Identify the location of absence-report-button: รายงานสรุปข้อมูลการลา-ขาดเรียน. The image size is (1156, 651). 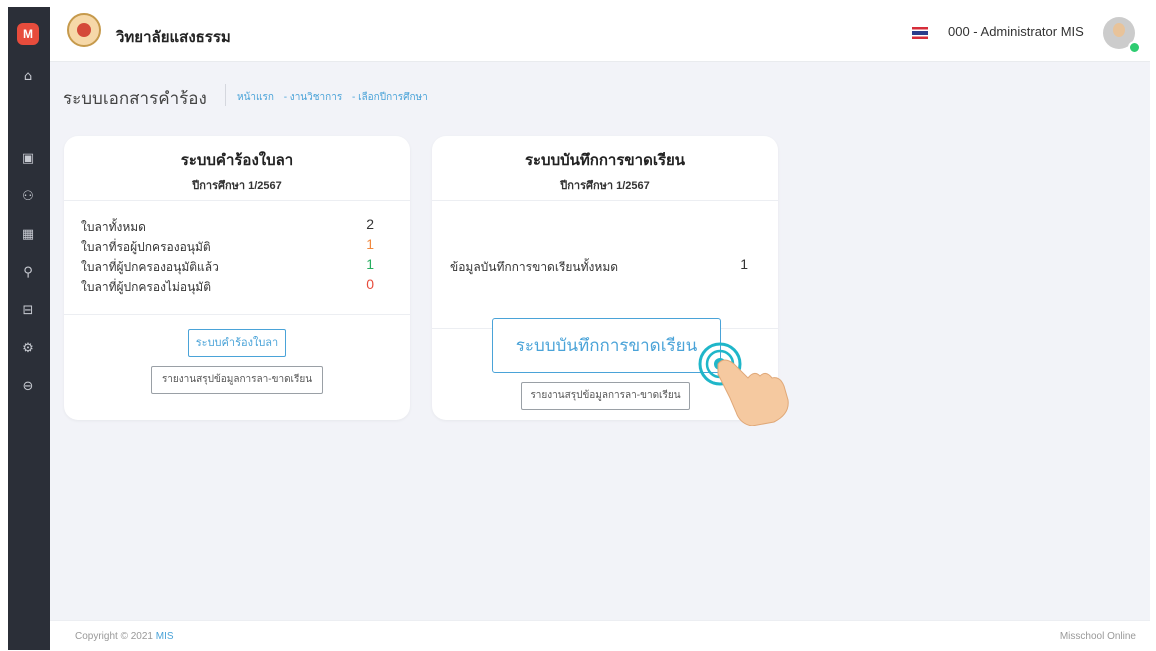
(605, 396).